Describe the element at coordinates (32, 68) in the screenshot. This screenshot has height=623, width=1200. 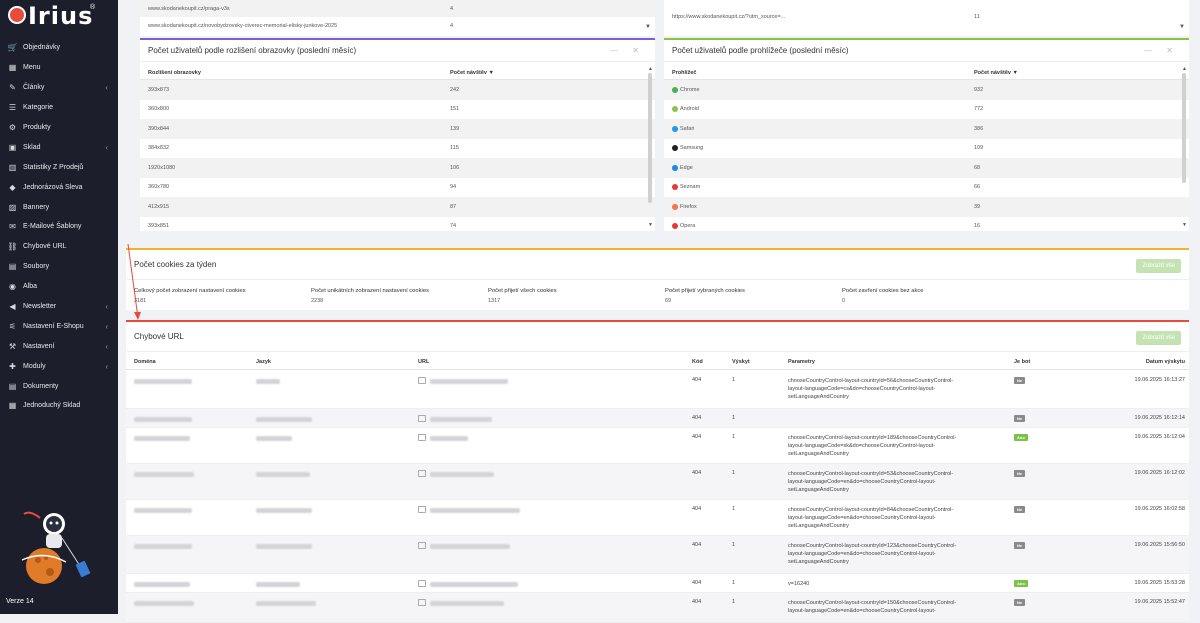
I see `sidebar-item-label: Menu` at that location.